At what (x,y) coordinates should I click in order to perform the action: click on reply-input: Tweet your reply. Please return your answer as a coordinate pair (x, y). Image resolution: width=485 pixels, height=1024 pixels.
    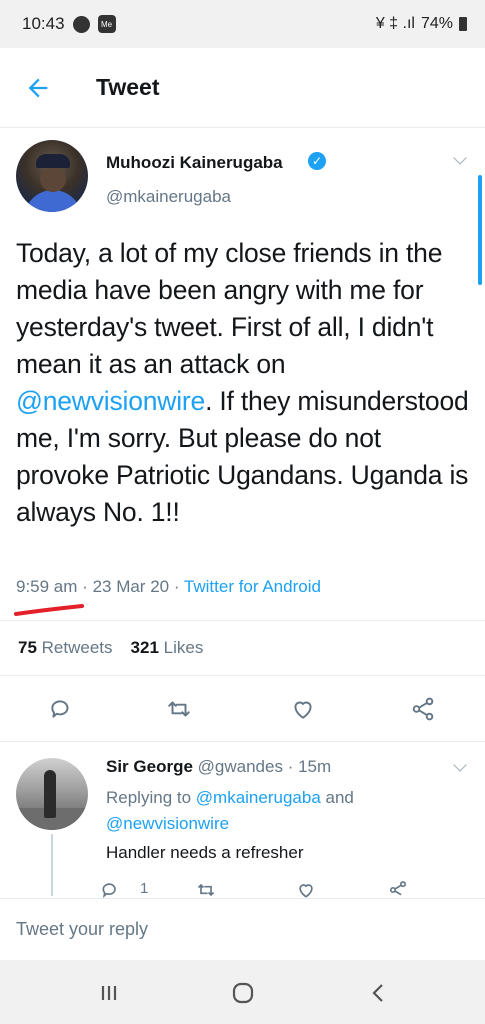
    Looking at the image, I should click on (82, 929).